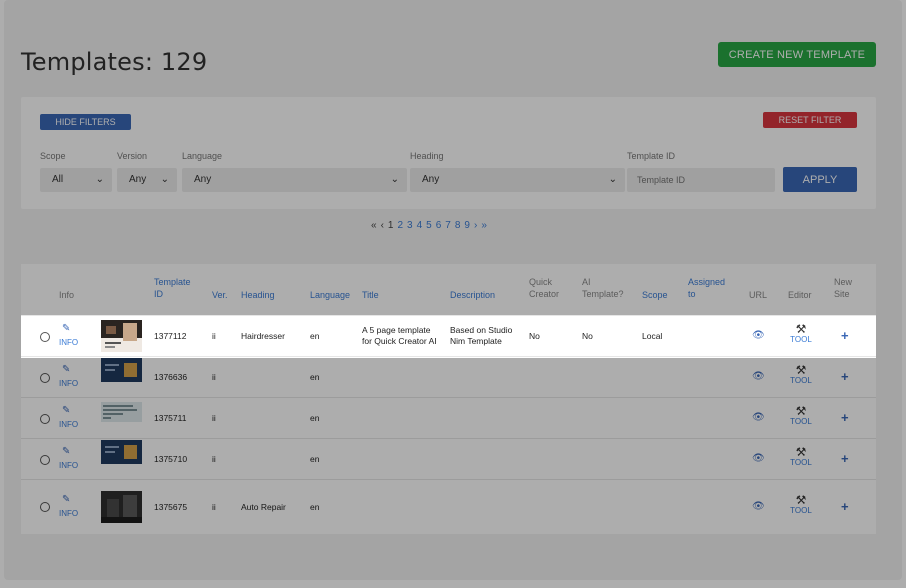 Image resolution: width=906 pixels, height=588 pixels. I want to click on row-ai-template: No, so click(587, 336).